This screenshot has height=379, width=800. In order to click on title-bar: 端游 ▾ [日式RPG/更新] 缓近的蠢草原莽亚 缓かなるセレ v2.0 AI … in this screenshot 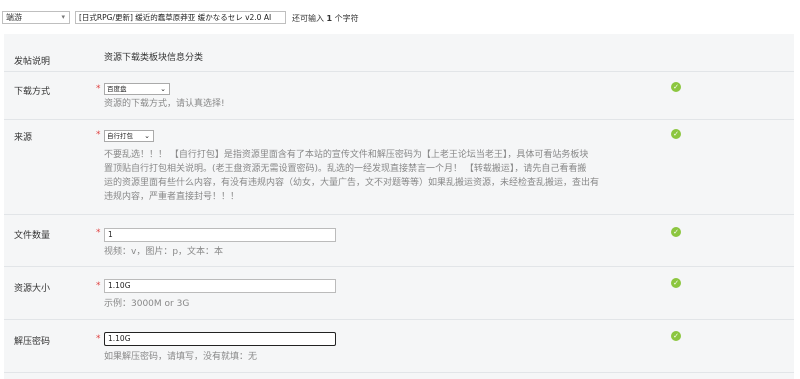, I will do `click(400, 16)`.